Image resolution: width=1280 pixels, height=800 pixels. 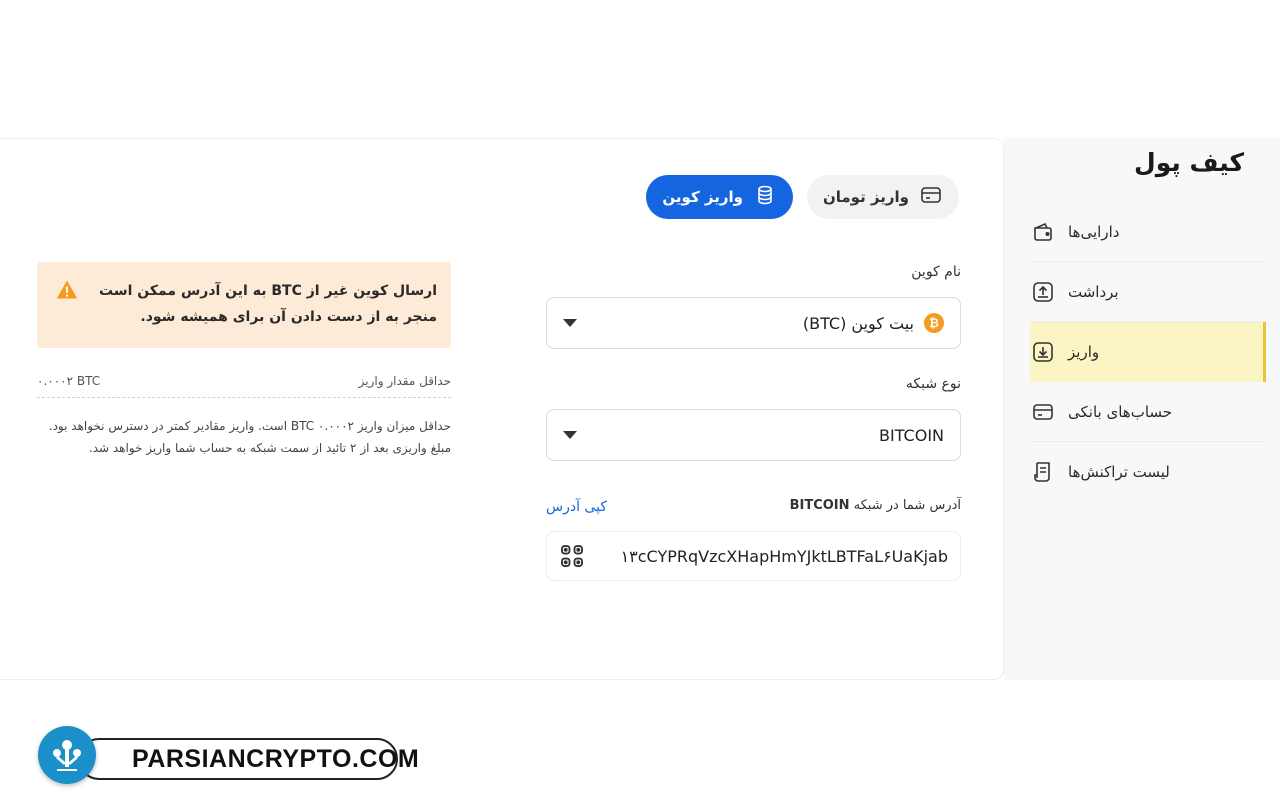 I want to click on upload-icon, so click(x=1043, y=292).